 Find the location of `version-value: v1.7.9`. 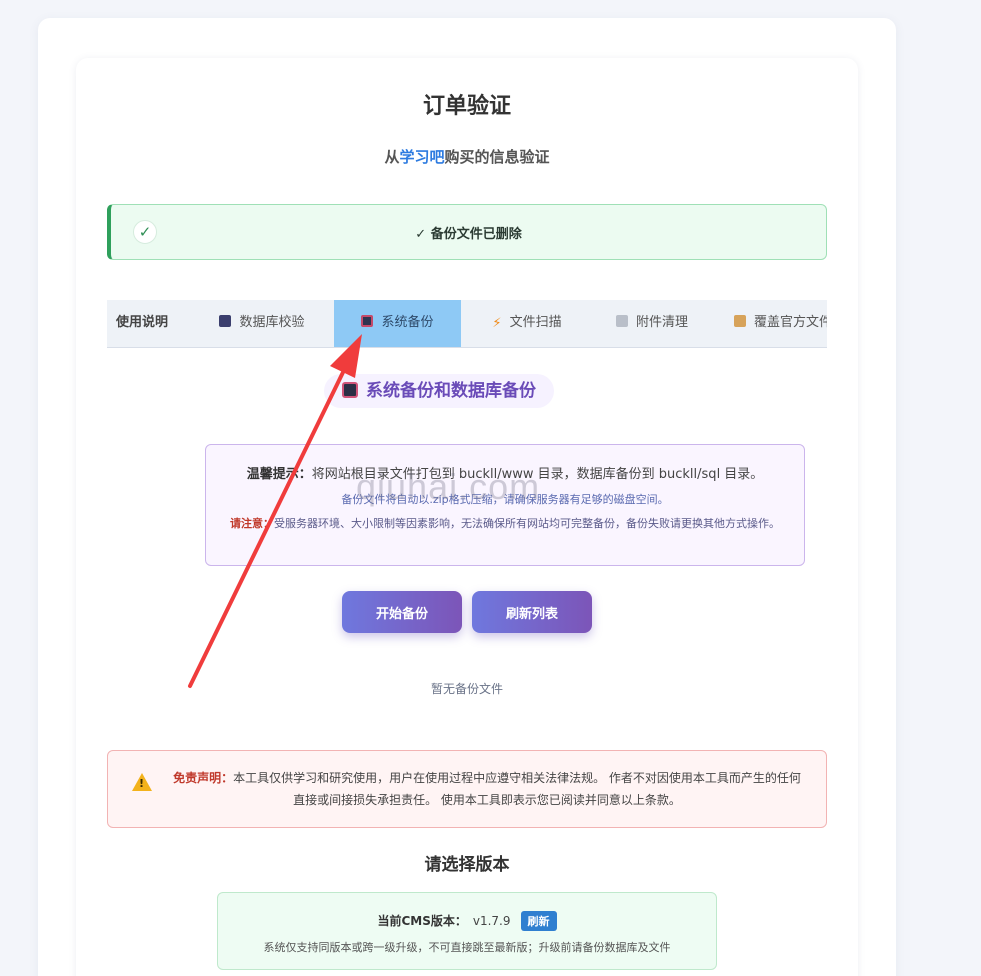

version-value: v1.7.9 is located at coordinates (491, 921).